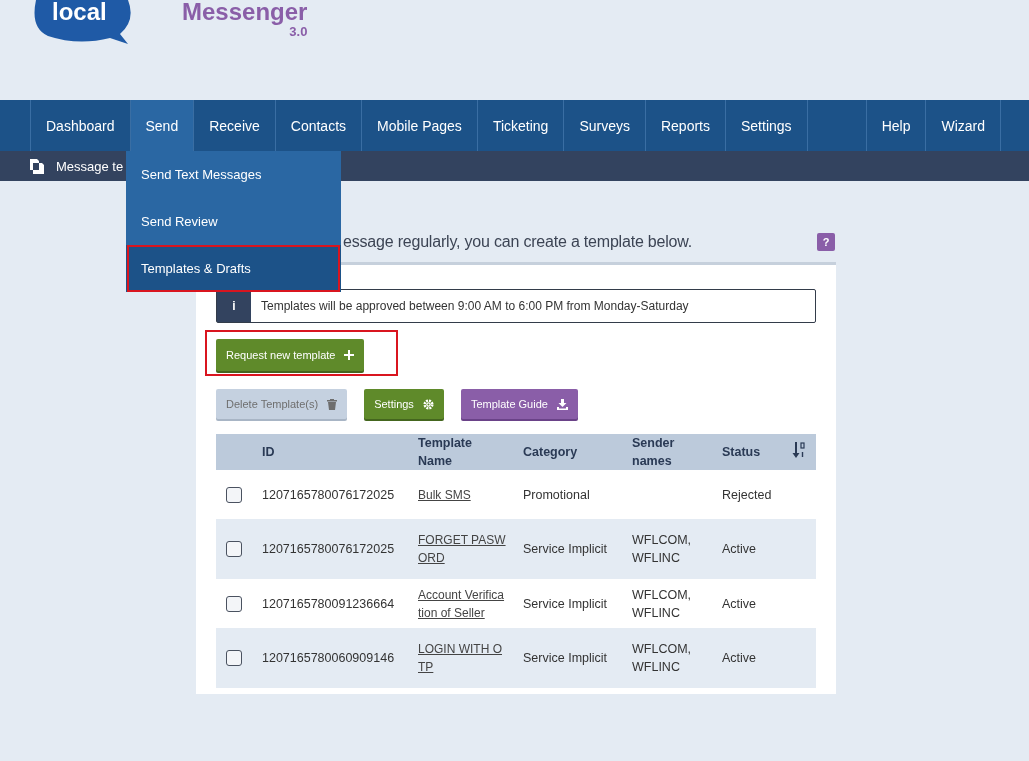  I want to click on column-header: Category, so click(550, 452).